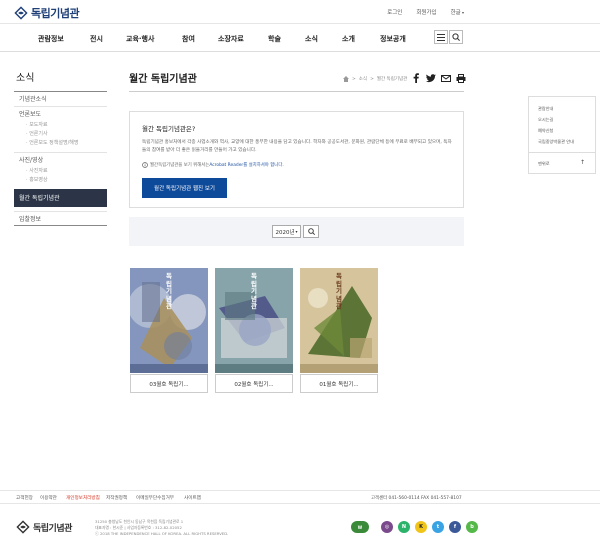 The width and height of the screenshot is (600, 543). Describe the element at coordinates (60, 180) in the screenshot. I see `lnb-sub-video: 홍보영상` at that location.